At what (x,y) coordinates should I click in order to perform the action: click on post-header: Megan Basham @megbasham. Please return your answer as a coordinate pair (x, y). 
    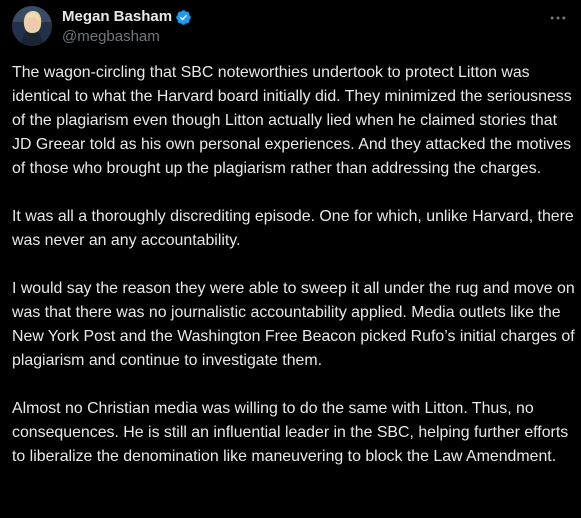
    Looking at the image, I should click on (290, 28).